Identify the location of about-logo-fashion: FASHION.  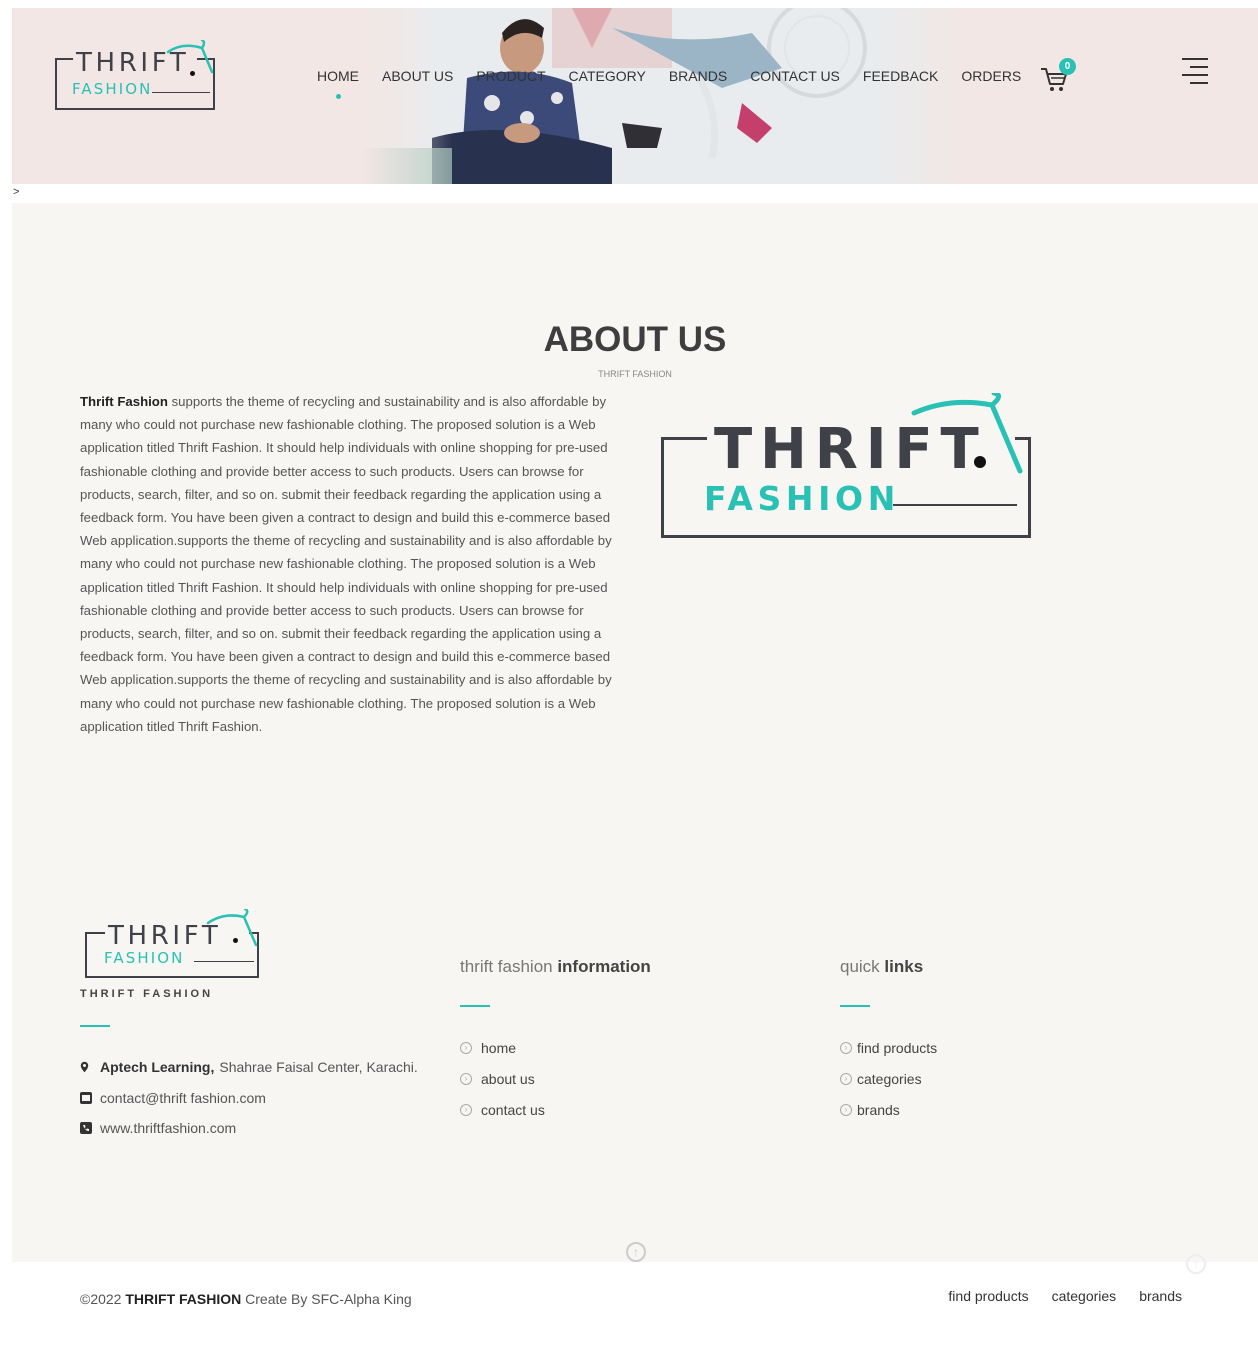
(802, 498).